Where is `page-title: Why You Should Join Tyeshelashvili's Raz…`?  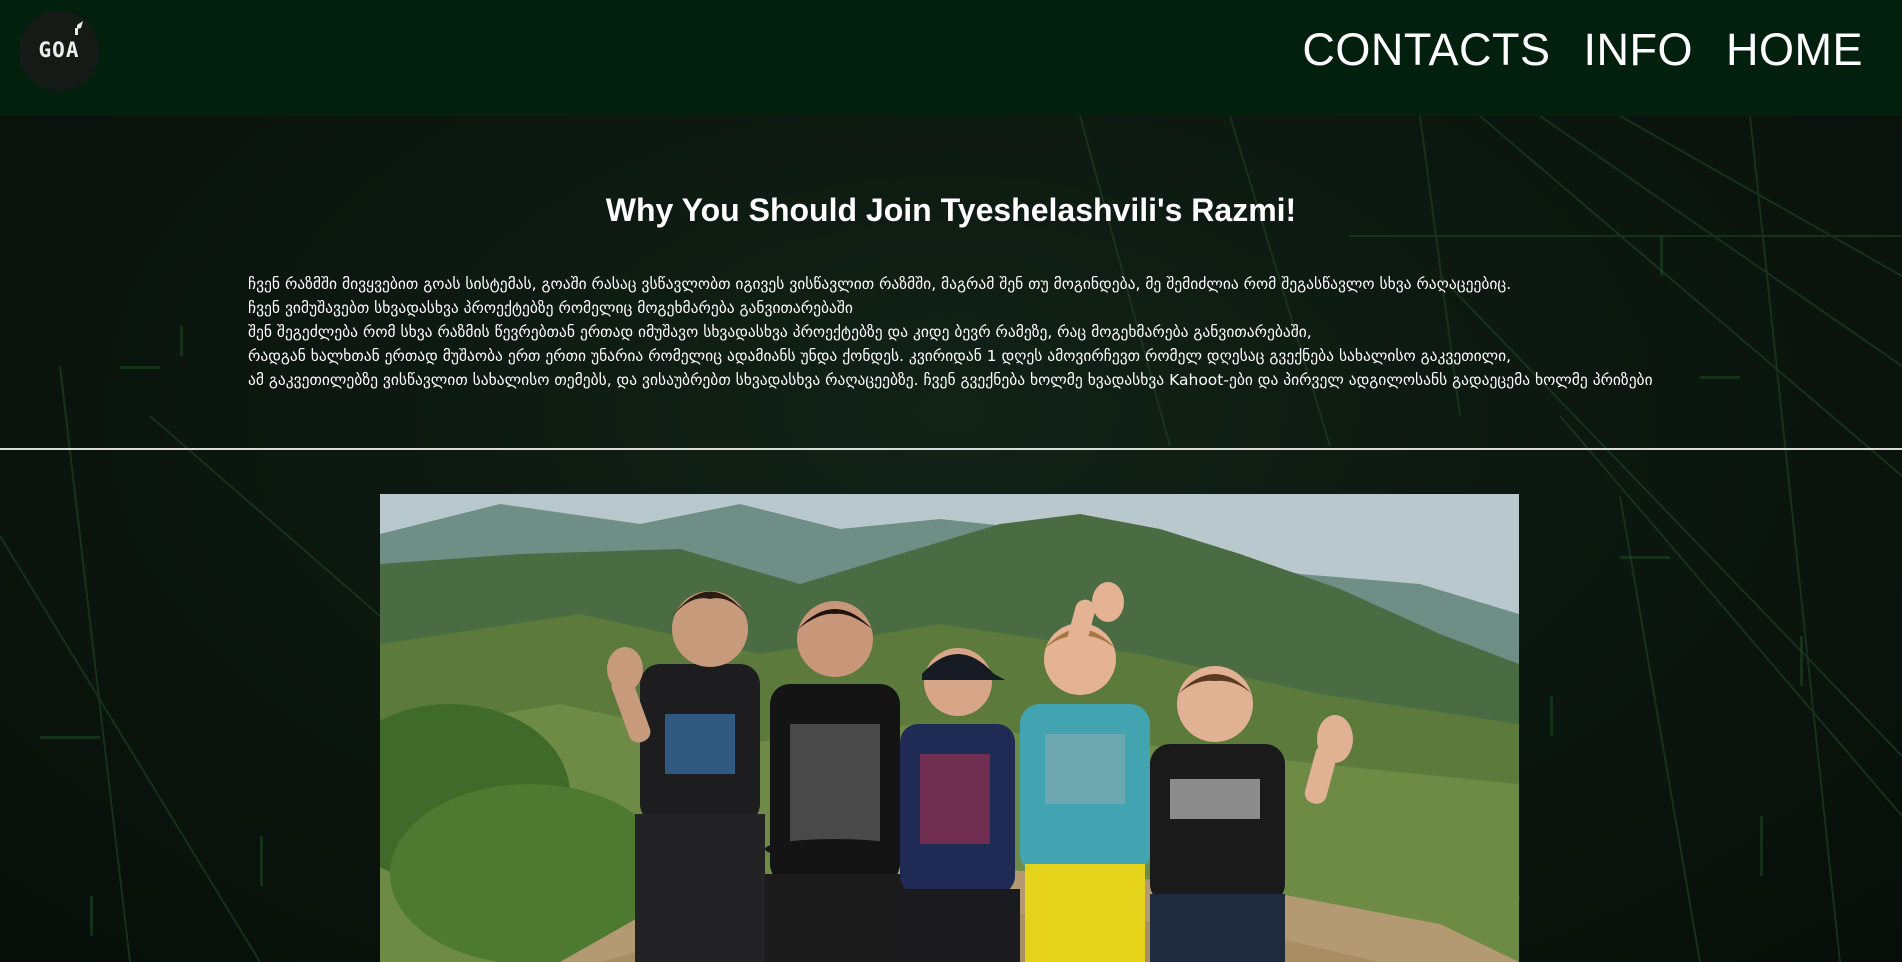 page-title: Why You Should Join Tyeshelashvili's Raz… is located at coordinates (951, 210).